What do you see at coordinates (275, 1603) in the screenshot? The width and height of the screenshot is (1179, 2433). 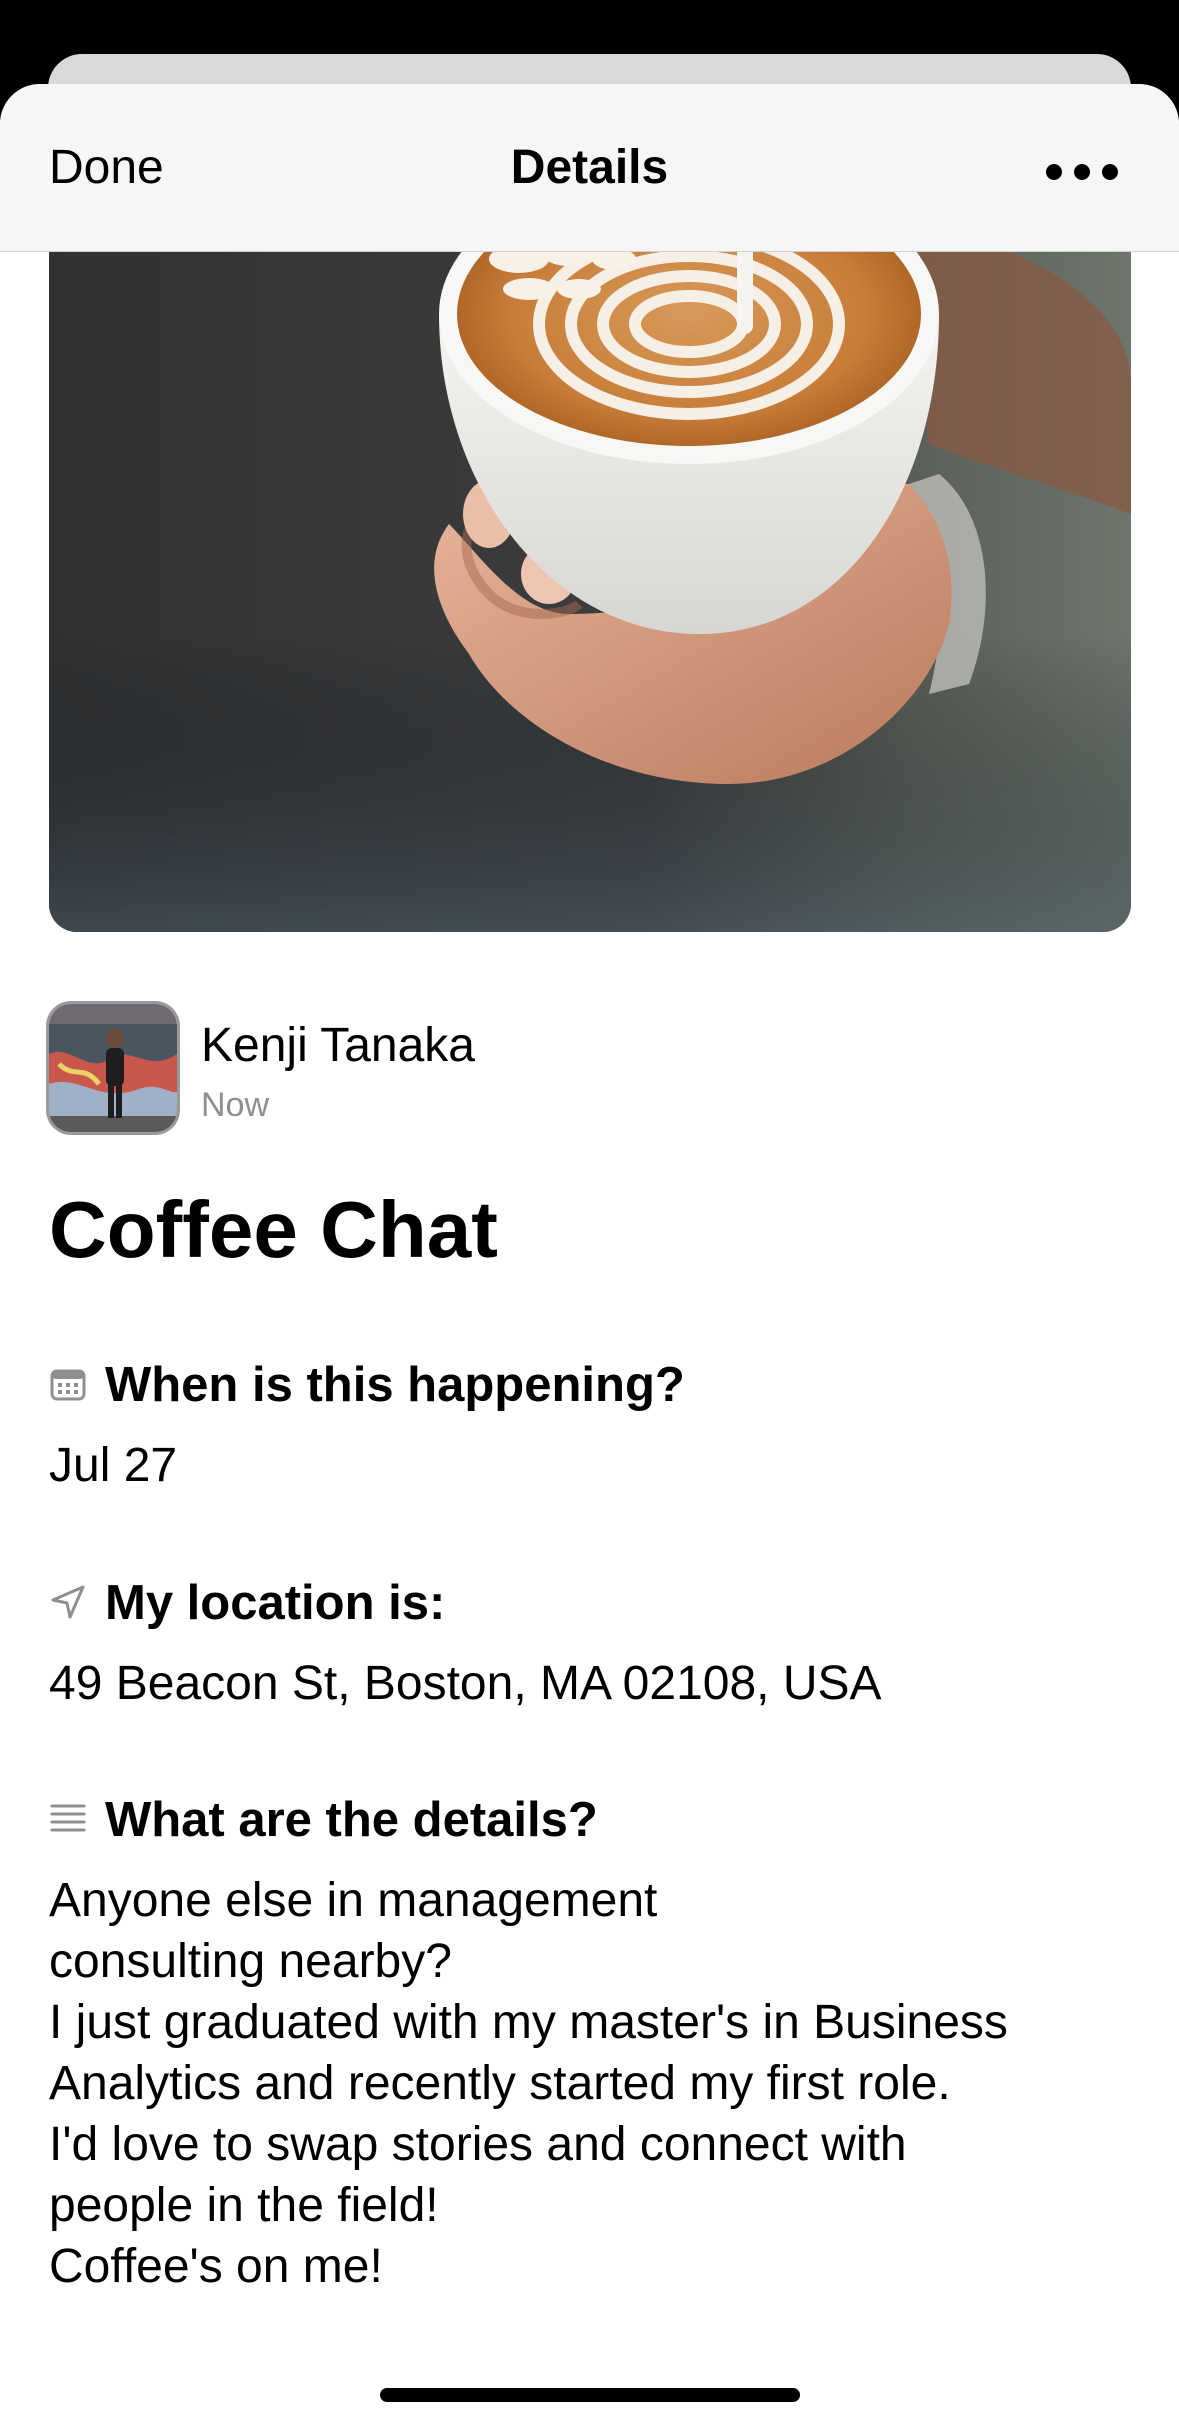 I see `field-label-location: My location is:` at bounding box center [275, 1603].